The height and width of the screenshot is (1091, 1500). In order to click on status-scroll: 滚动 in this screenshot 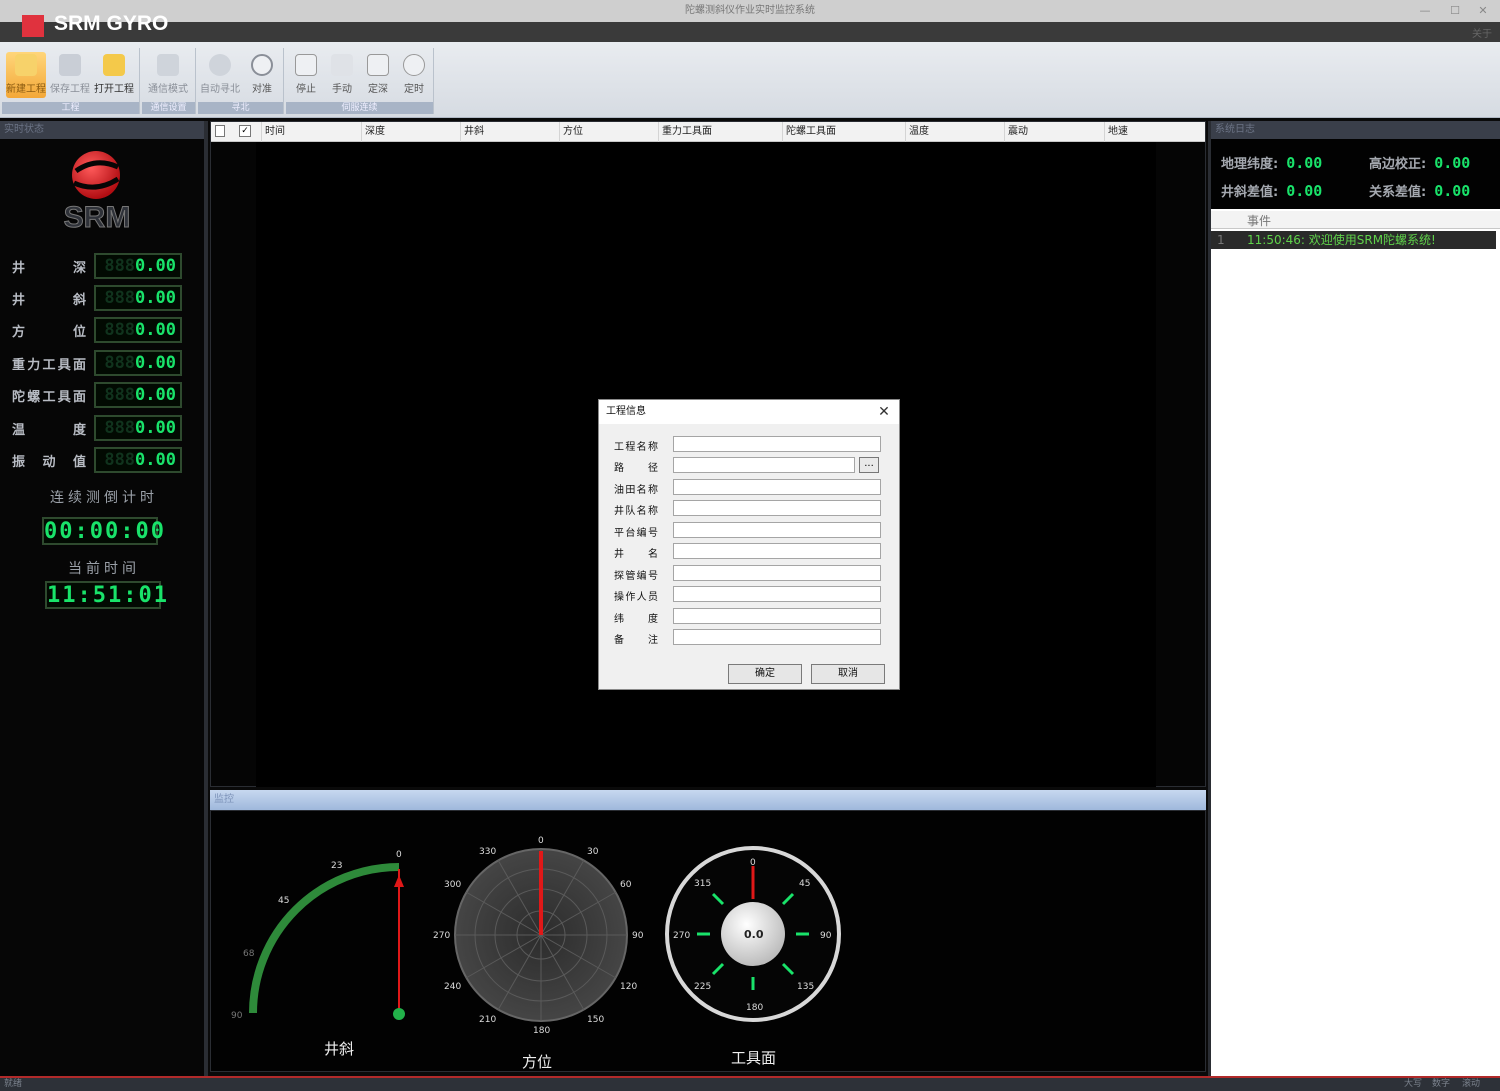, I will do `click(1471, 1084)`.